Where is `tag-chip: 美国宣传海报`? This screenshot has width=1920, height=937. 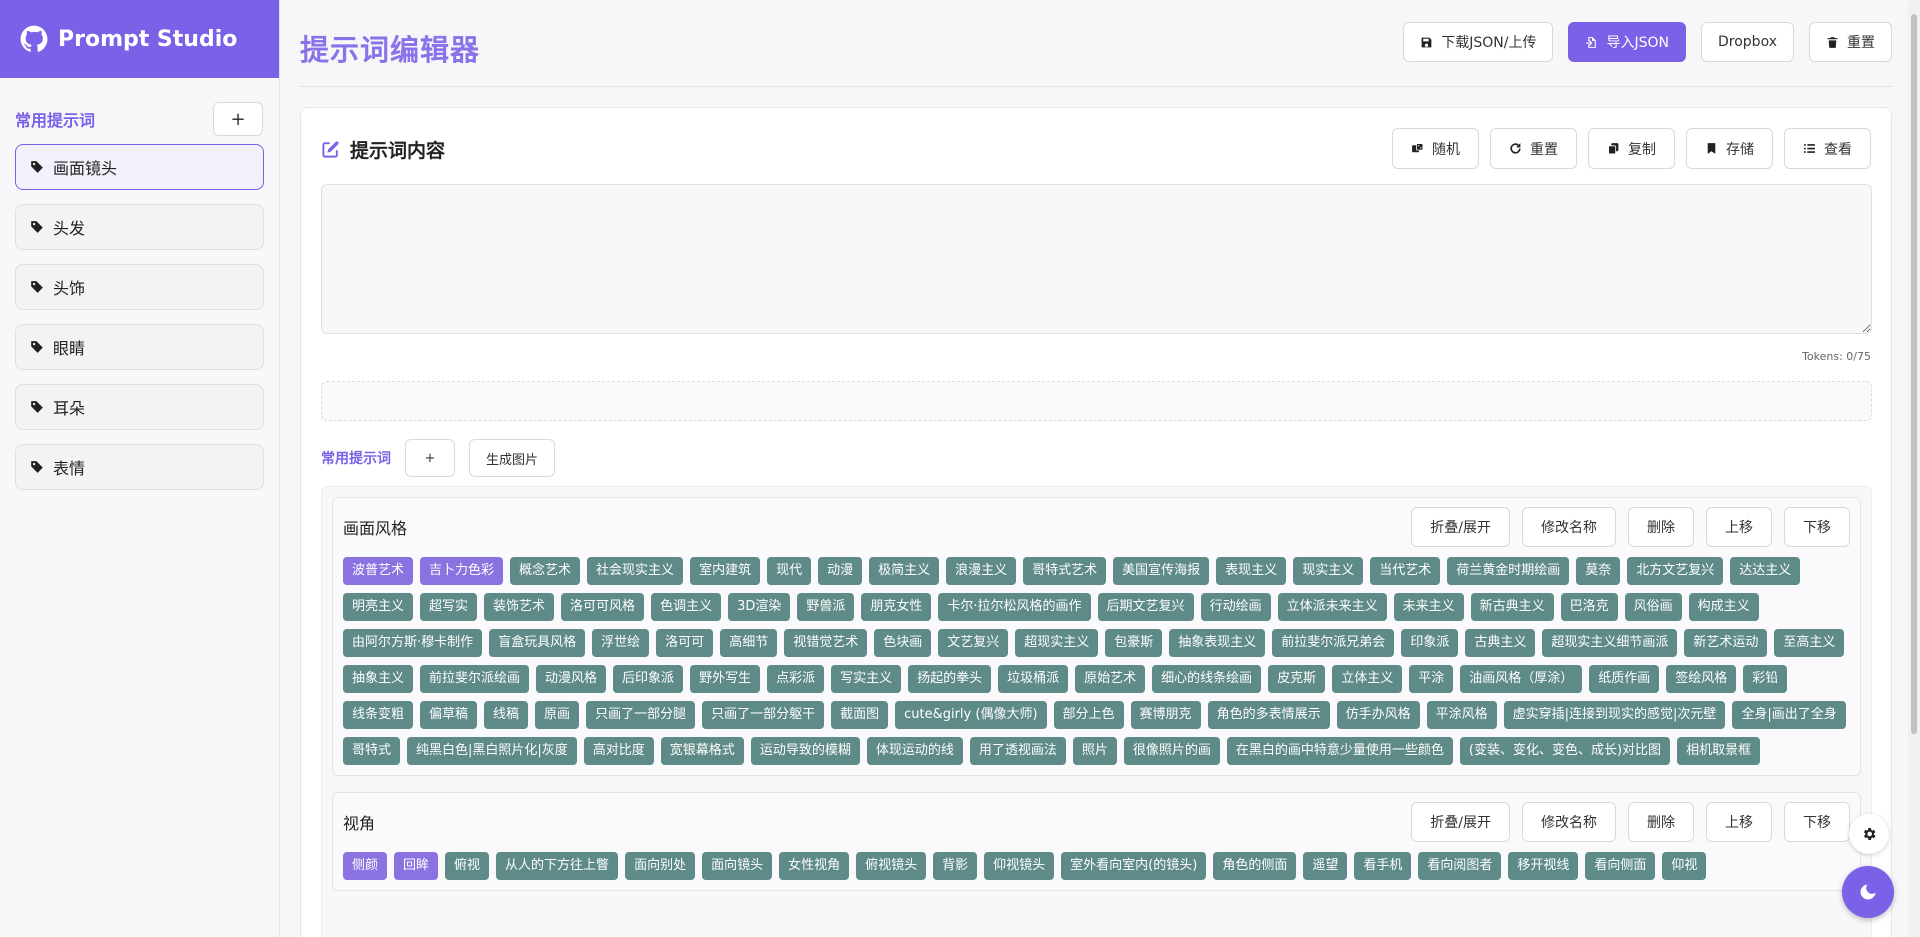 tag-chip: 美国宣传海报 is located at coordinates (1161, 571).